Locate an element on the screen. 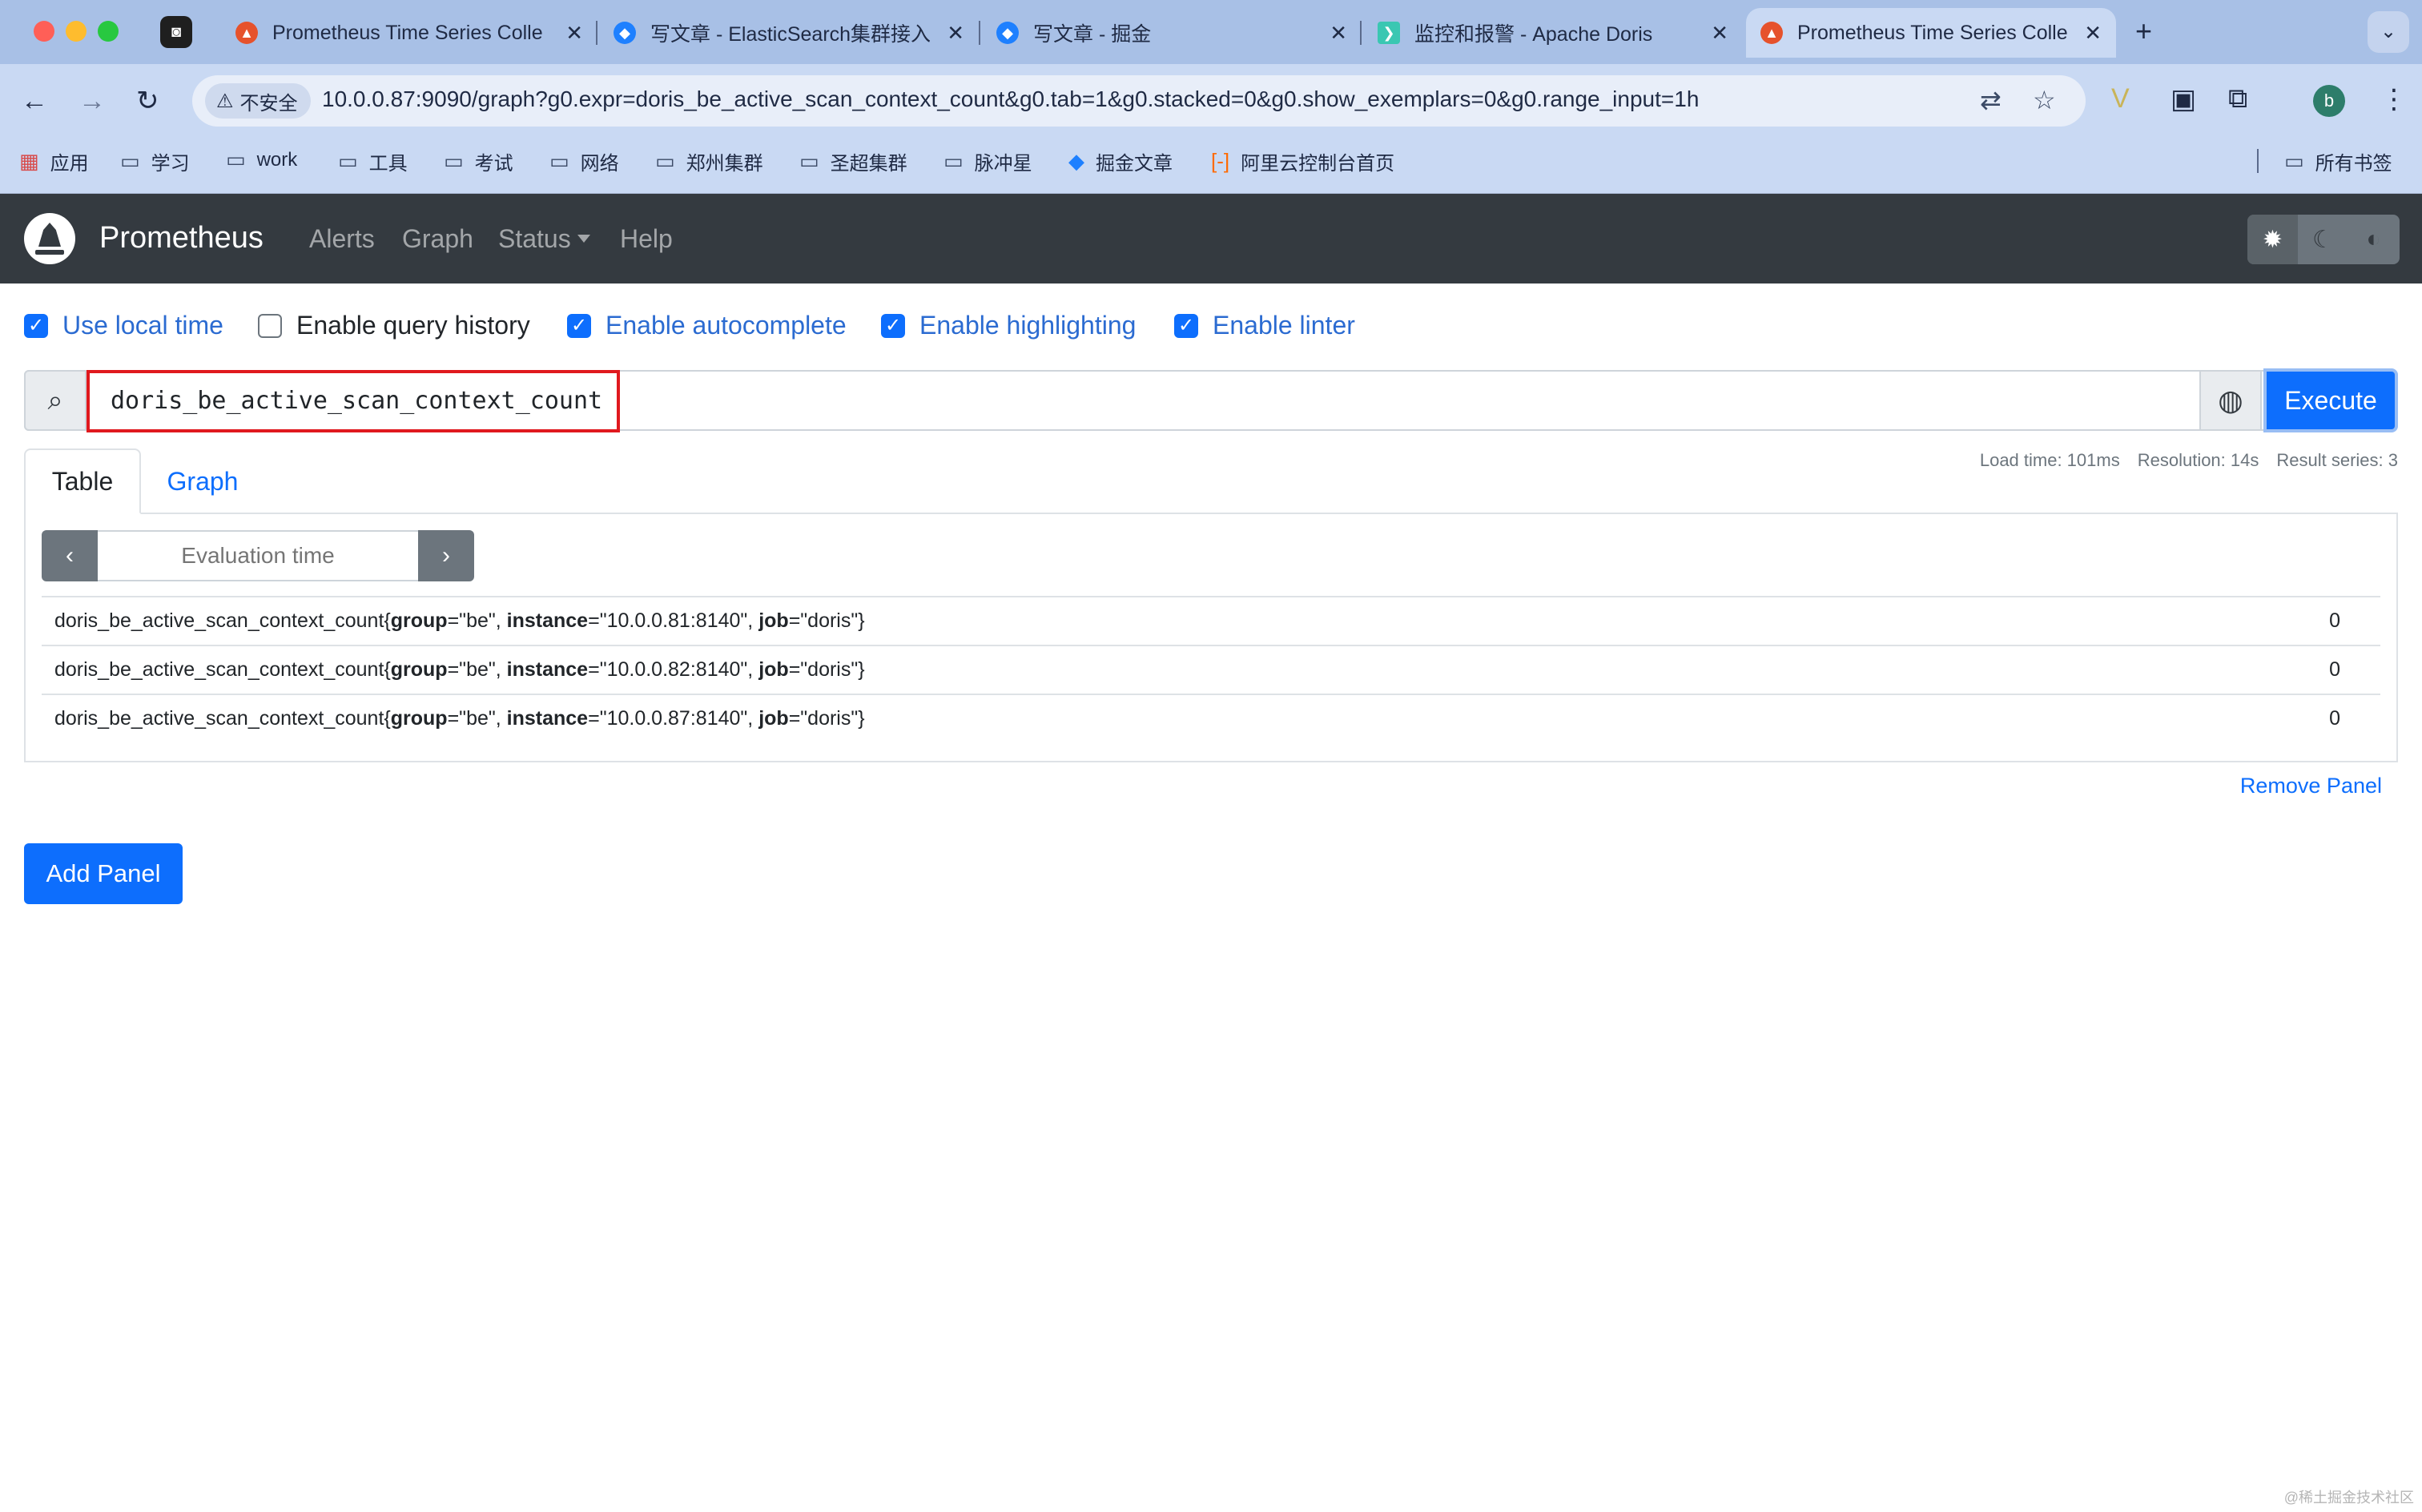 The width and height of the screenshot is (2422, 1512). chevron-right-icon: › is located at coordinates (446, 555).